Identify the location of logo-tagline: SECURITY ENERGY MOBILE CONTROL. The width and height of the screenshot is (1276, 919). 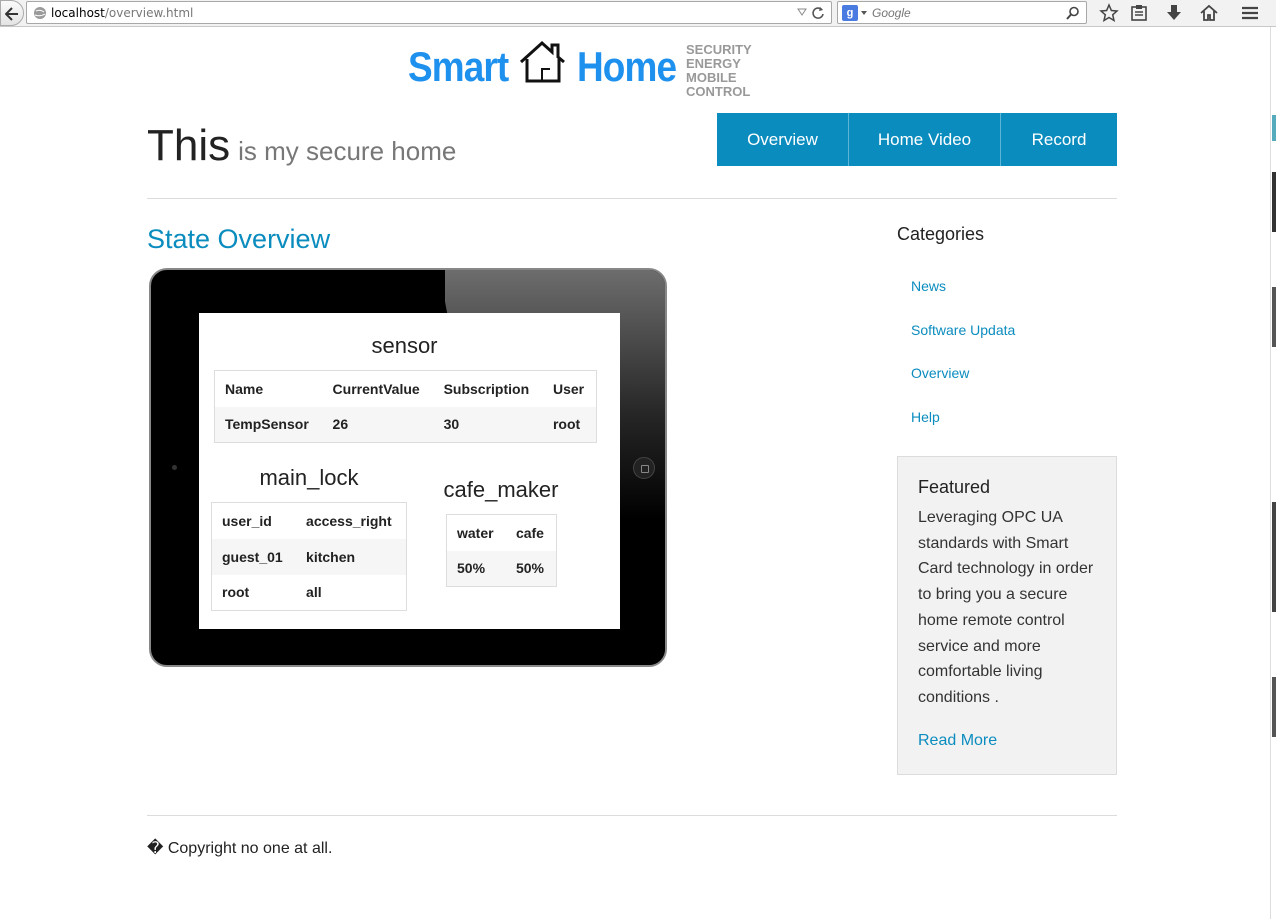
(719, 71).